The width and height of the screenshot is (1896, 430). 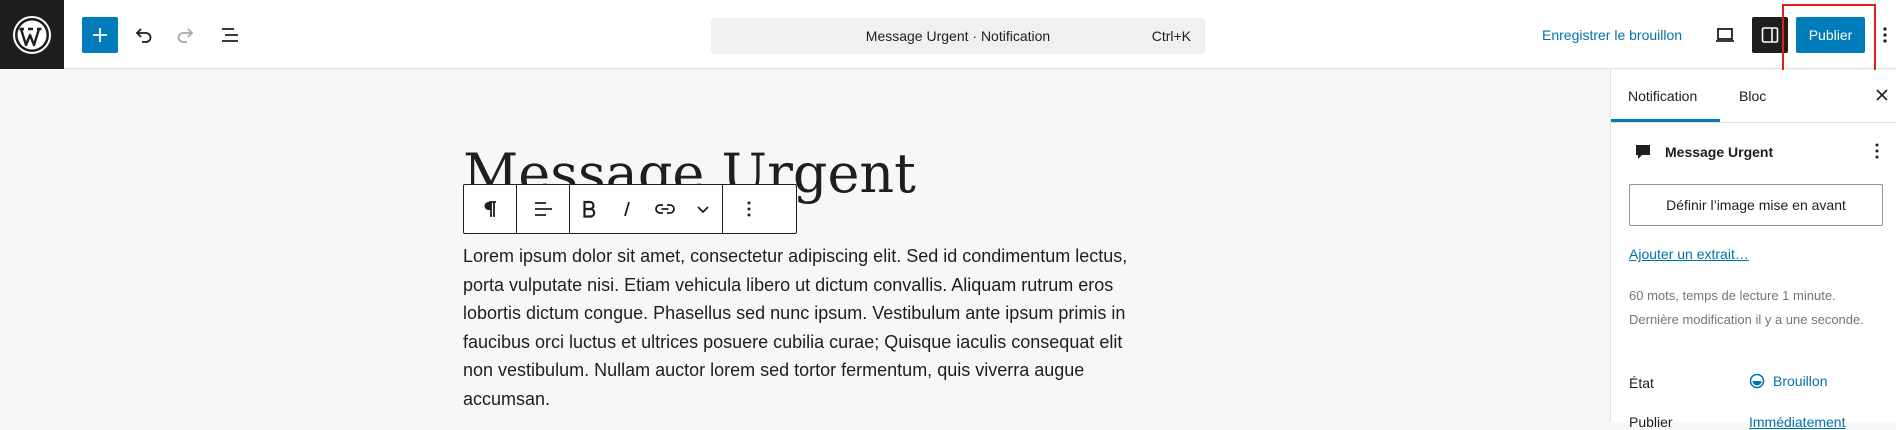 I want to click on formatting-group, so click(x=646, y=209).